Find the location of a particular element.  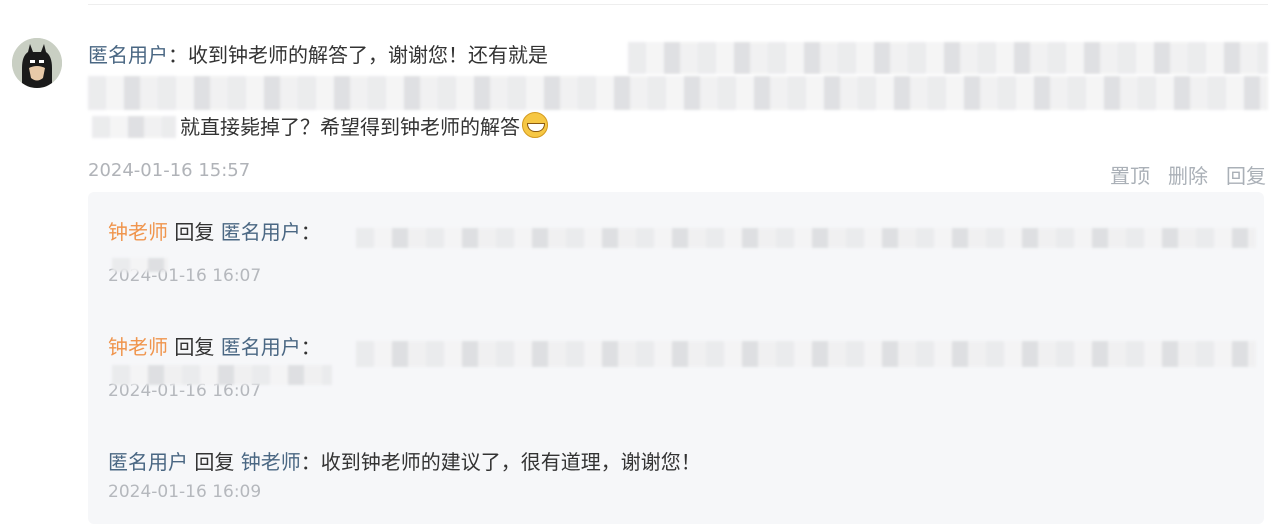

batman-avatar-icon is located at coordinates (37, 63).